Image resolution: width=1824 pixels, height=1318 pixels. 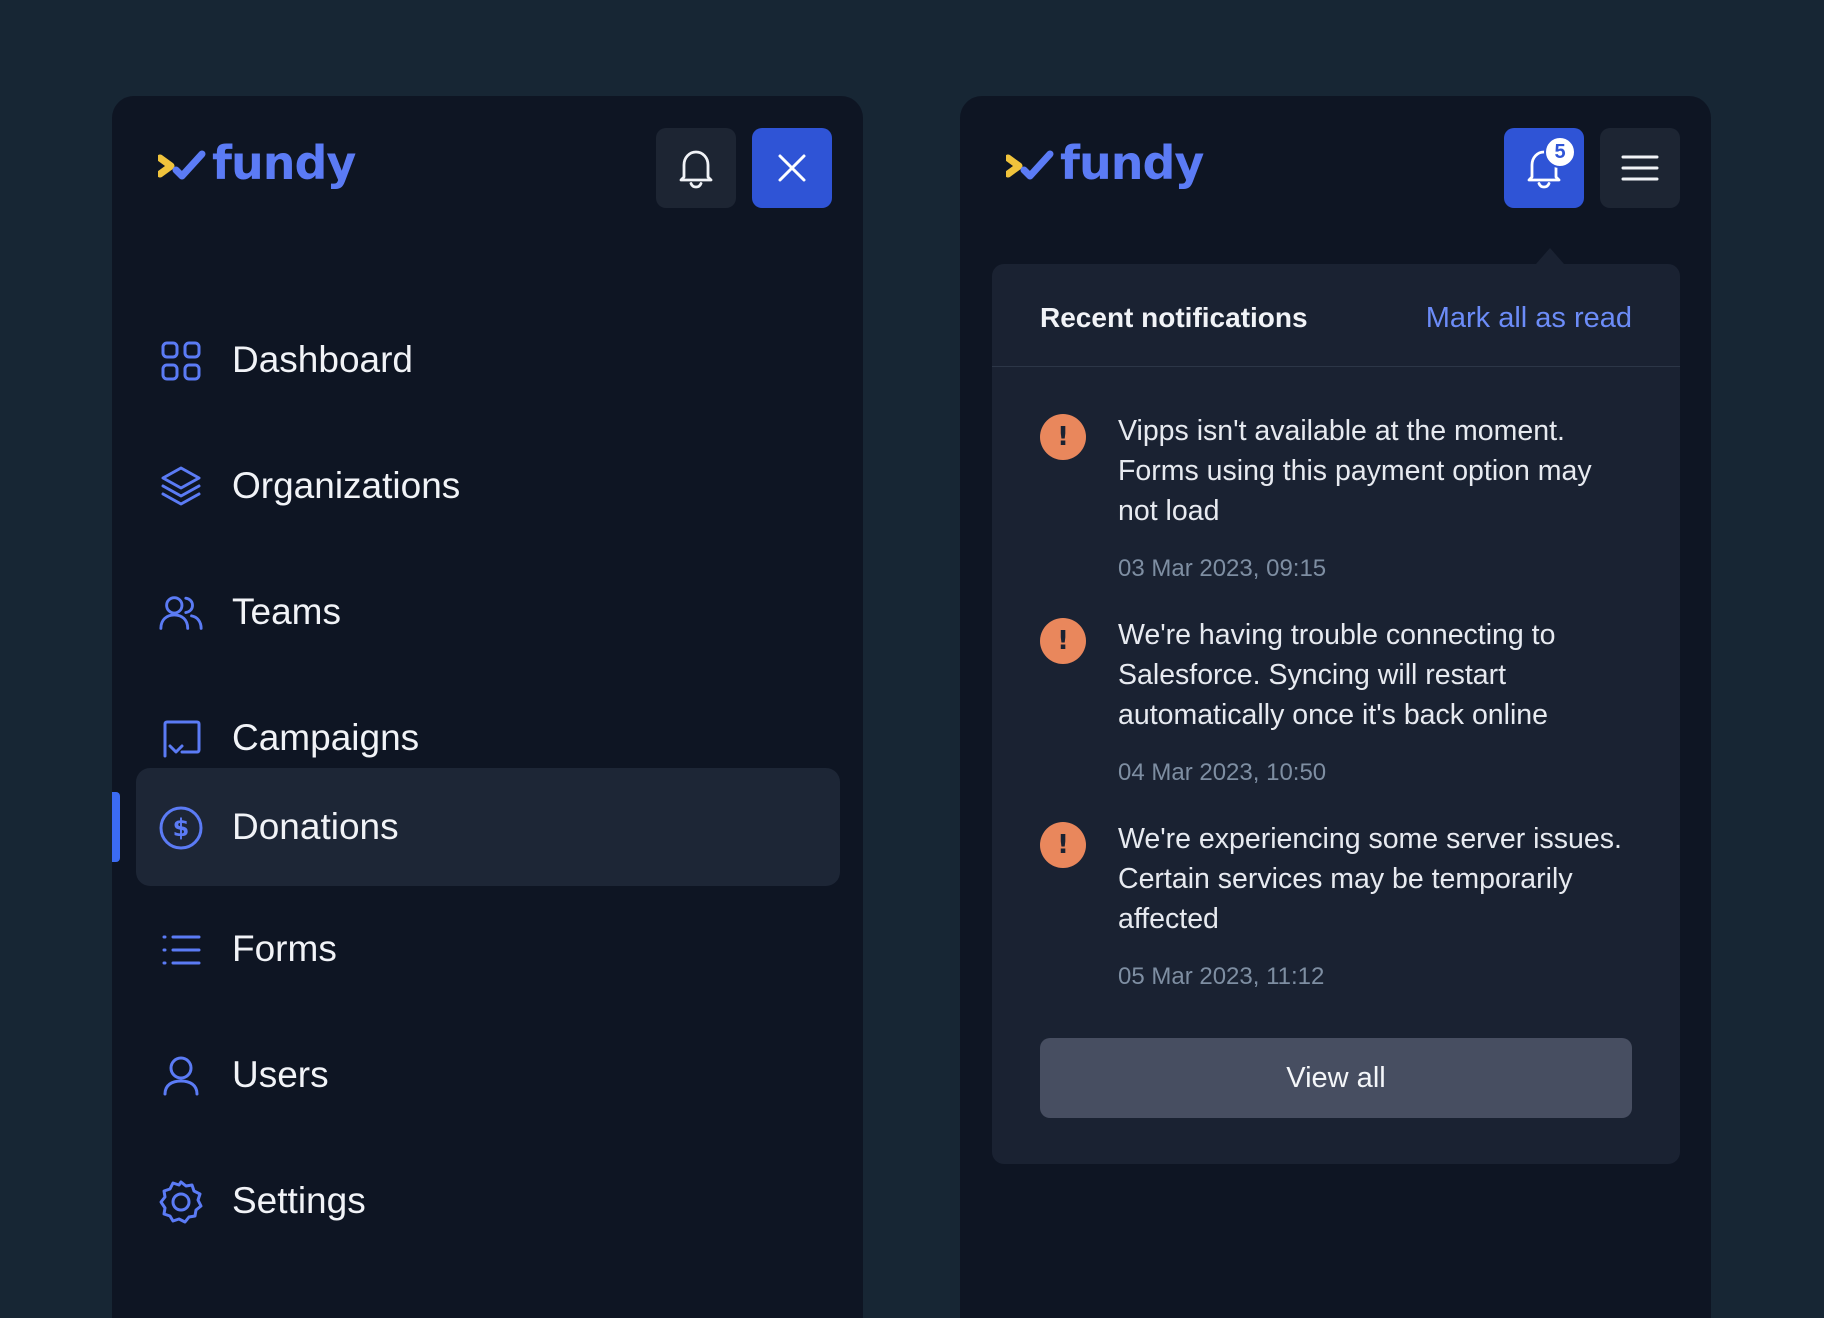 What do you see at coordinates (1336, 315) in the screenshot?
I see `notifications-header: Recent notifications Mark all as read` at bounding box center [1336, 315].